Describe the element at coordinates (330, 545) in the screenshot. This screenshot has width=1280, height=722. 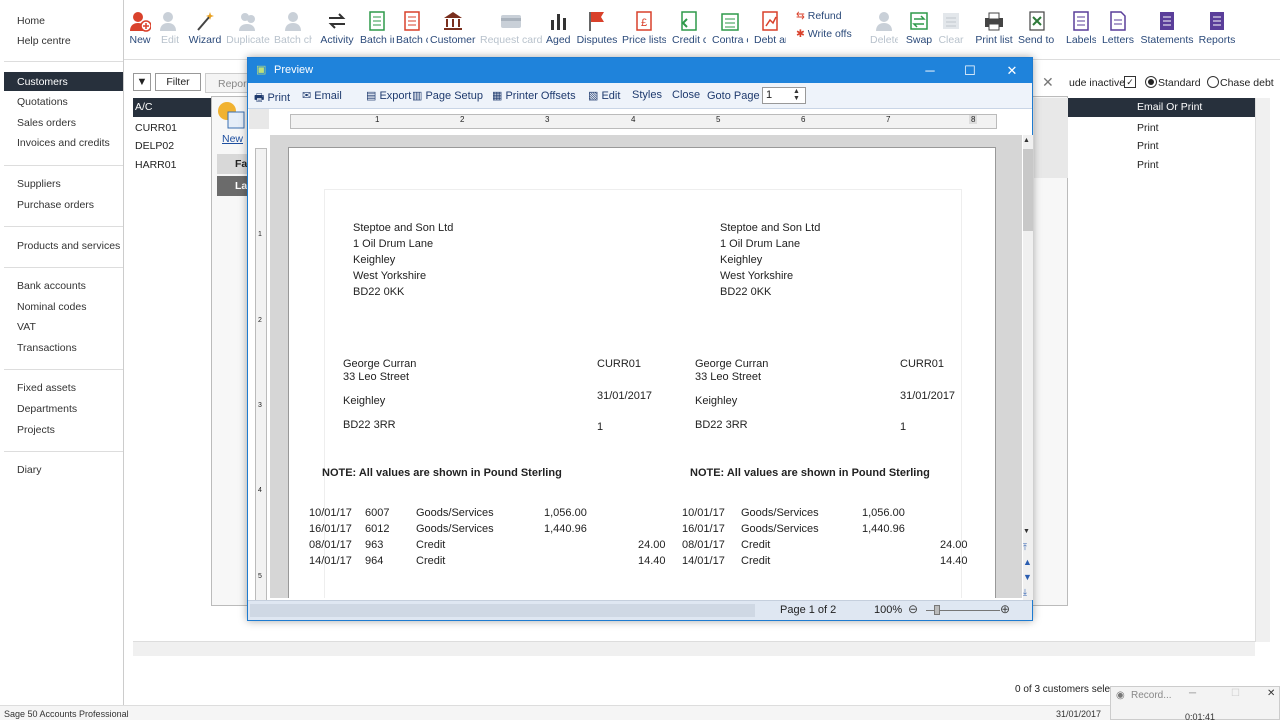
I see `line-date: 08/01/17` at that location.